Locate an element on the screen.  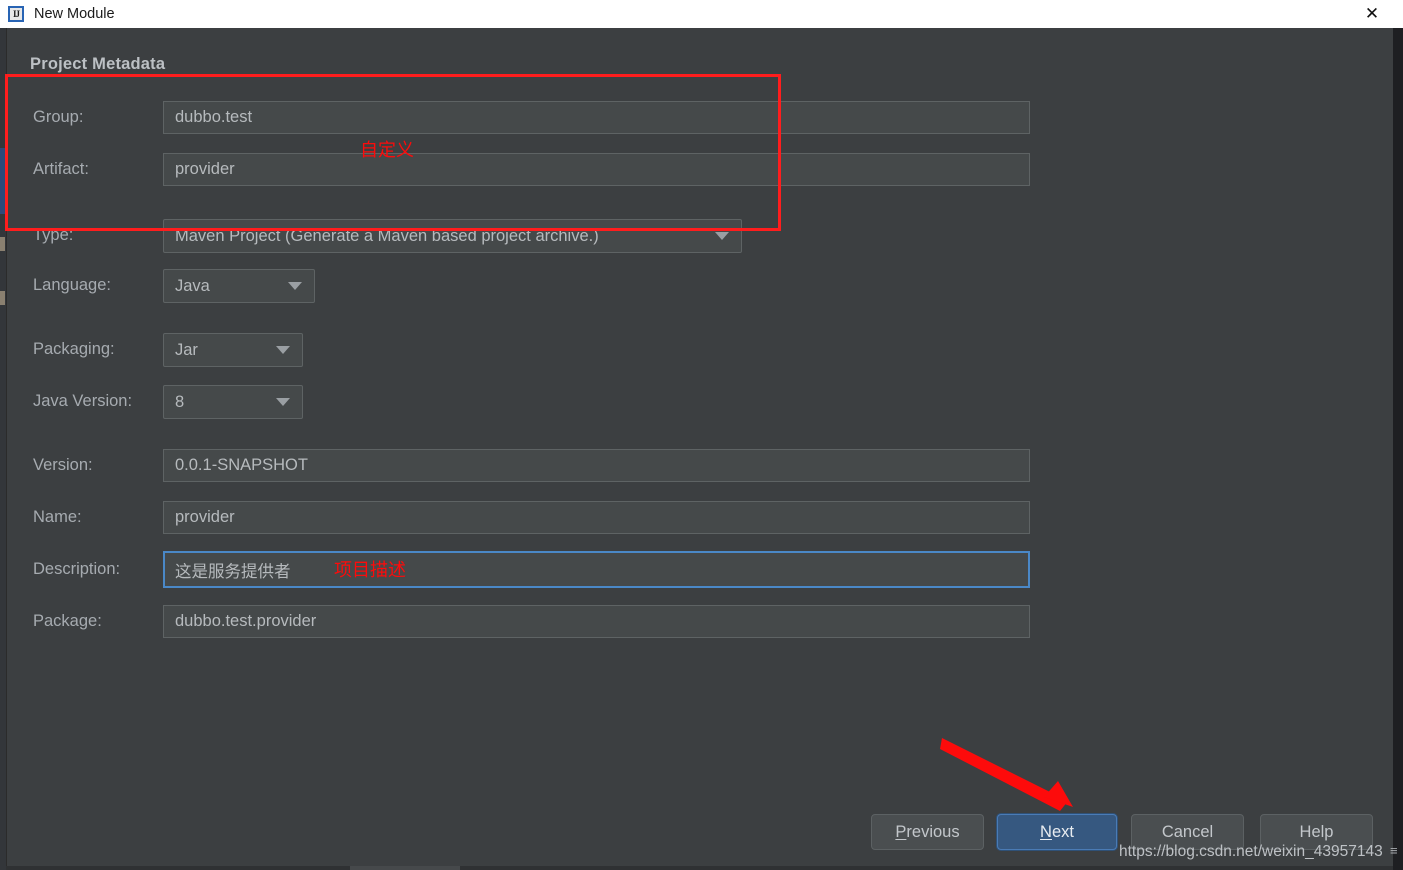
window-titlebar: IJ New Module ✕ is located at coordinates (701, 14).